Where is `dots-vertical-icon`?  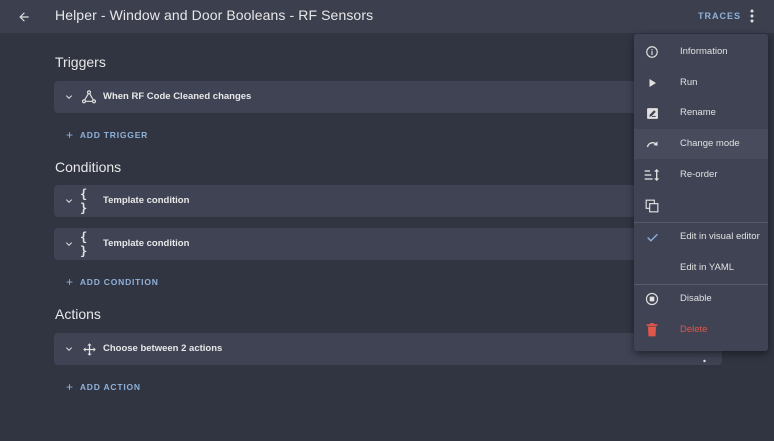 dots-vertical-icon is located at coordinates (752, 16).